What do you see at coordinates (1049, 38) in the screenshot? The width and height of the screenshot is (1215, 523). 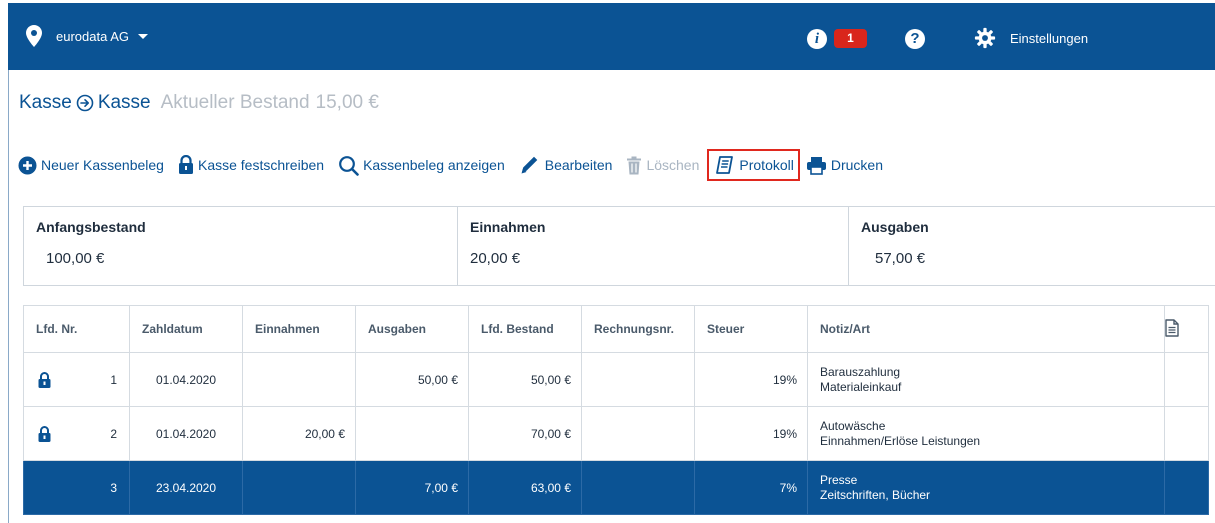 I see `settings-link: Einstellungen` at bounding box center [1049, 38].